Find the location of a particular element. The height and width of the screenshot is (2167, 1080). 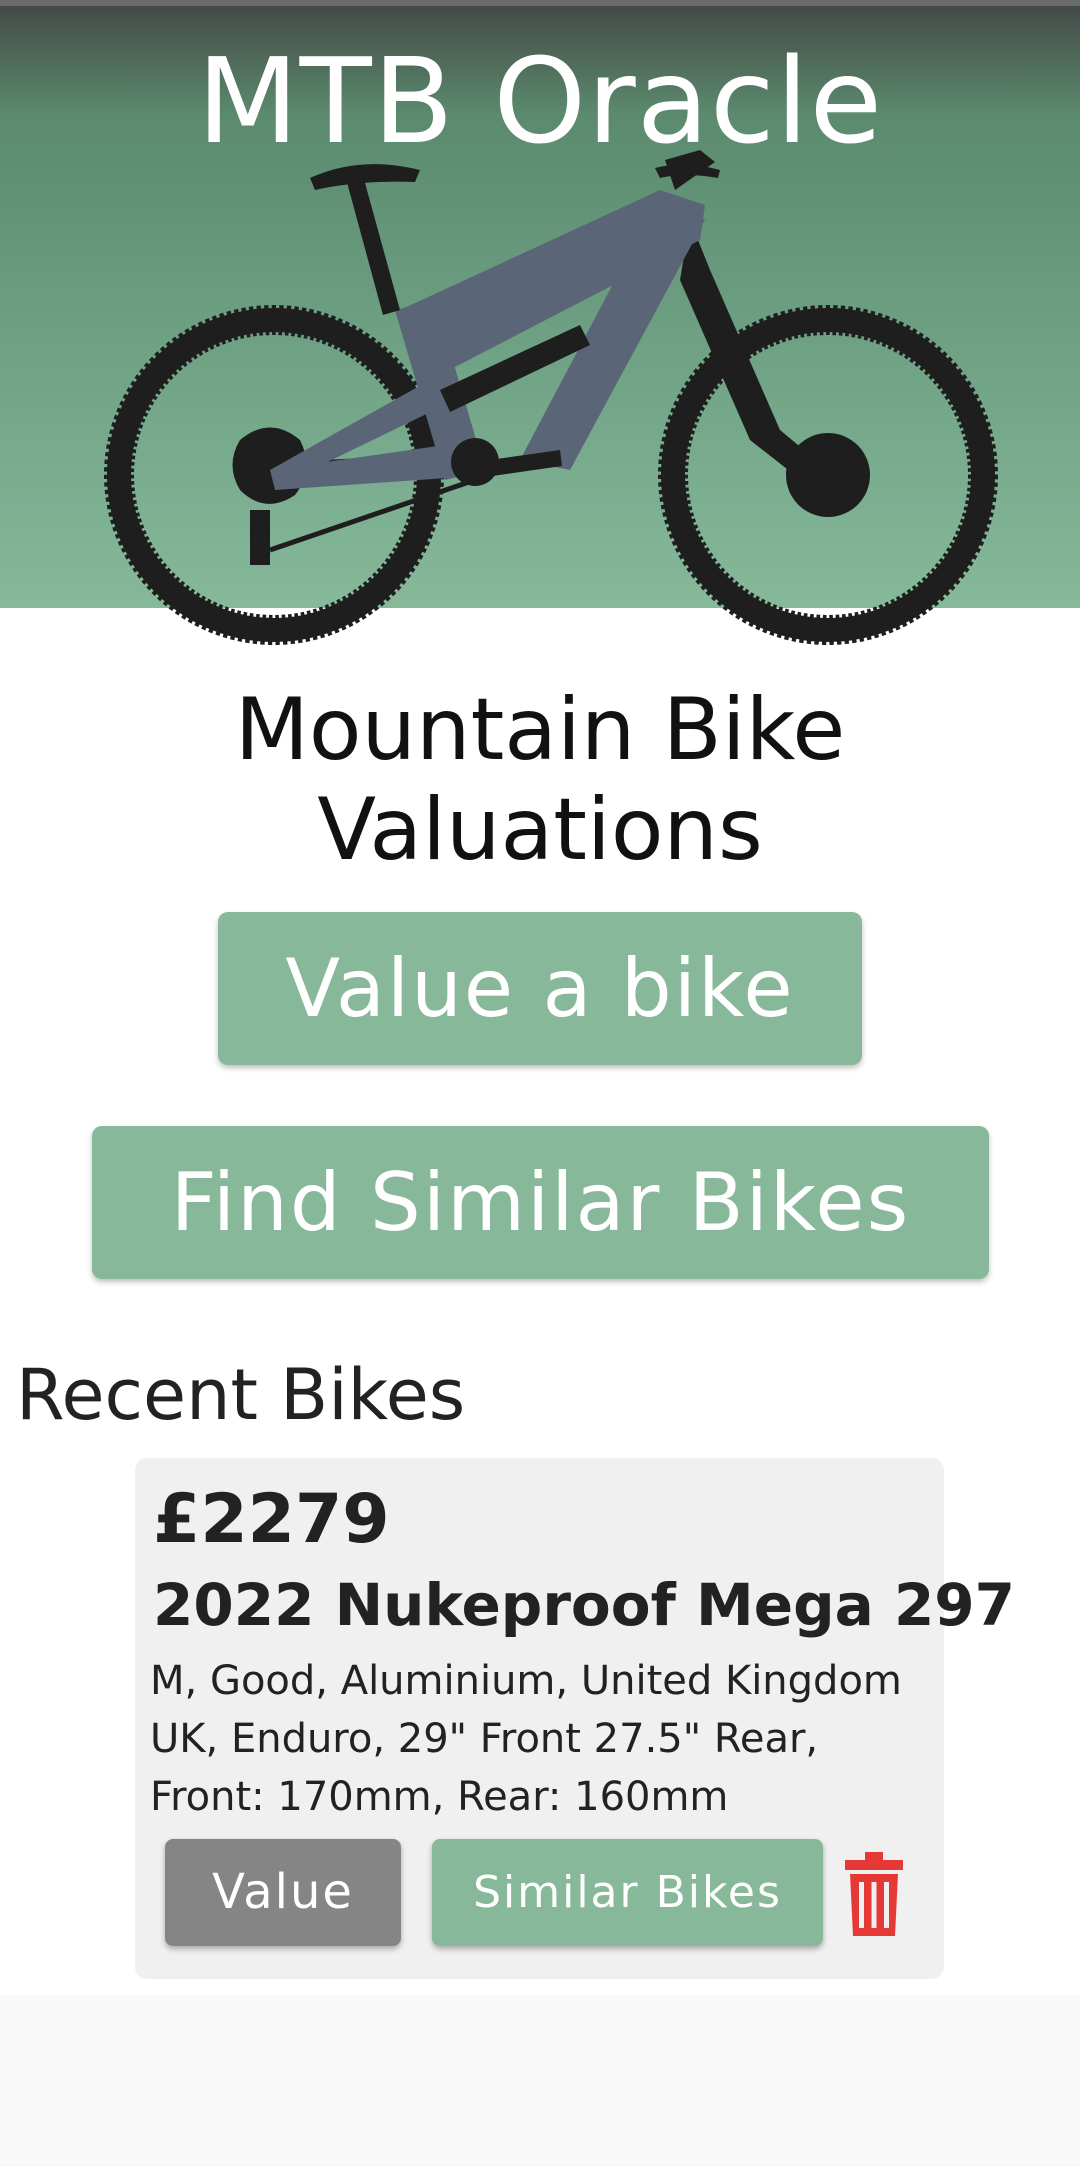

app-title: MTB Oracle is located at coordinates (540, 101).